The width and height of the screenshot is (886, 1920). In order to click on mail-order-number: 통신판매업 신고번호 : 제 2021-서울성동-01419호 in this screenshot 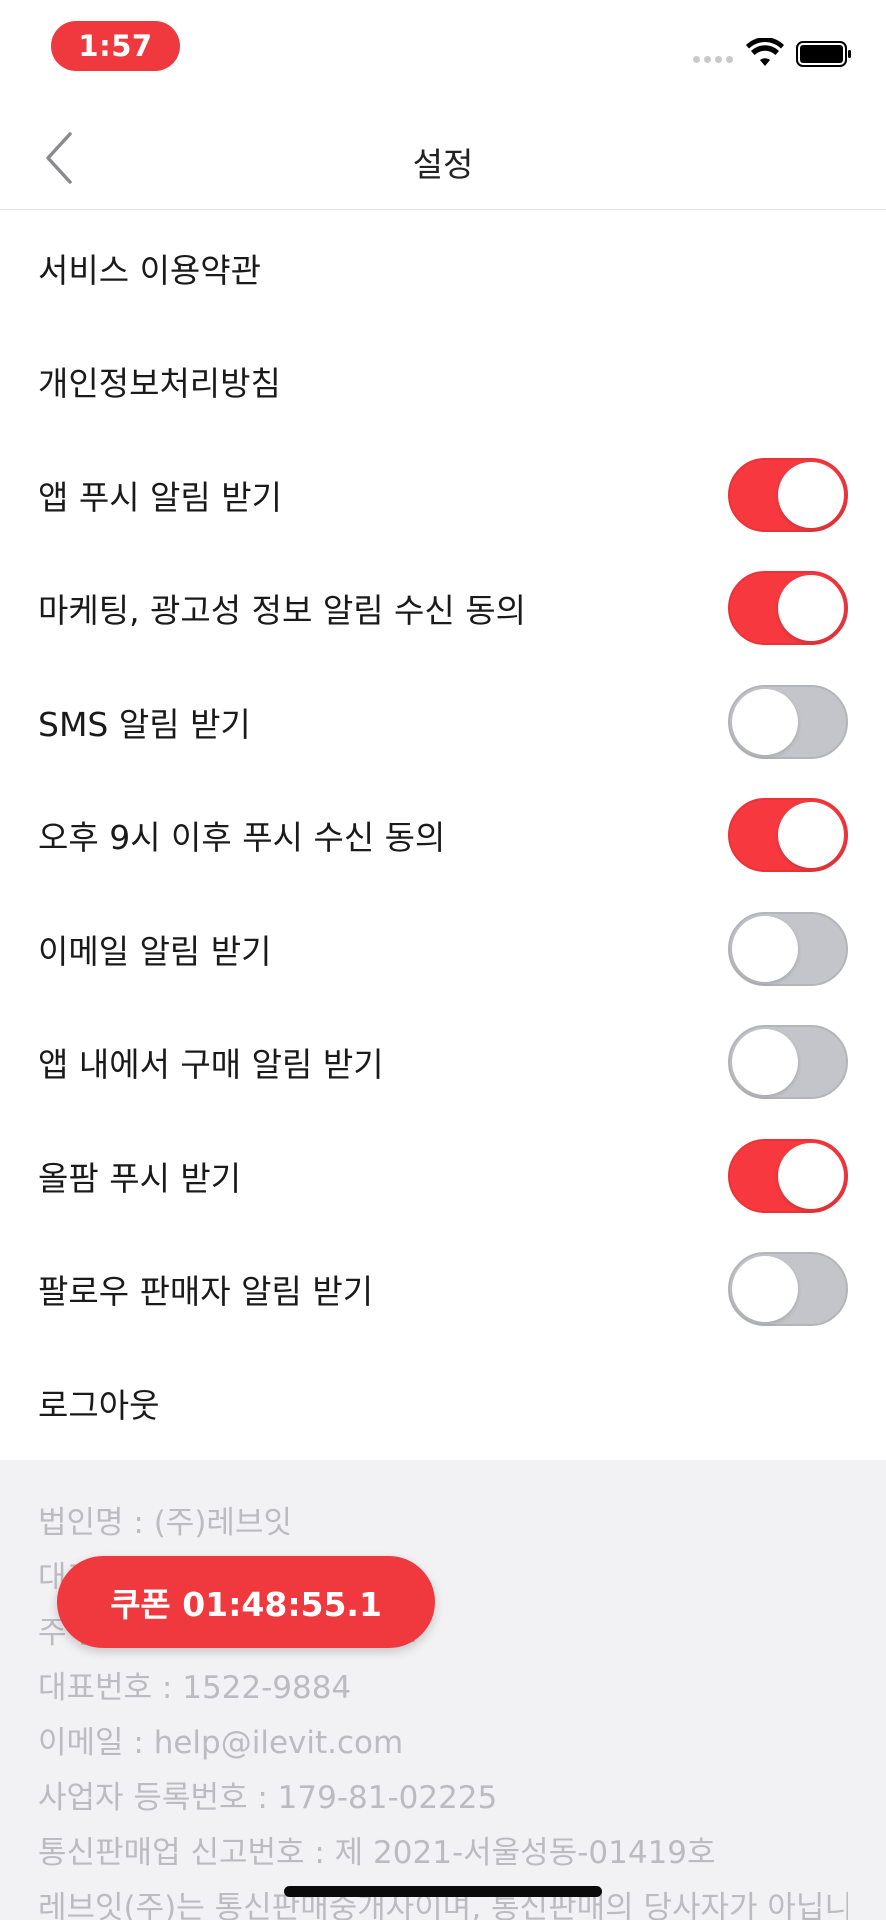, I will do `click(377, 1853)`.